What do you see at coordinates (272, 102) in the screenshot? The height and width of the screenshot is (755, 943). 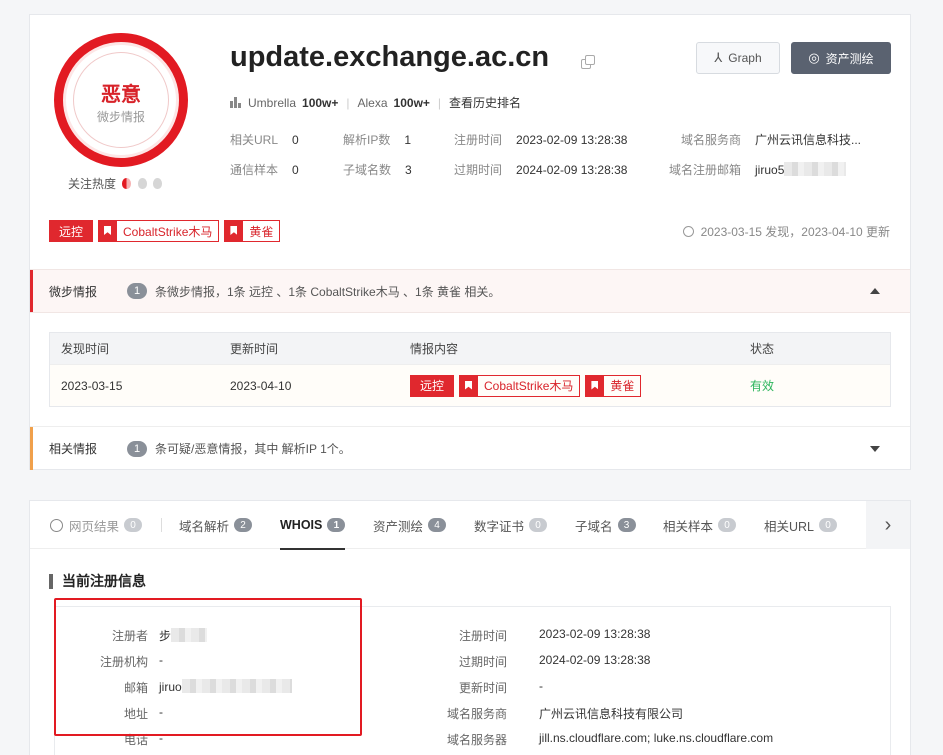 I see `umbrella-label: Umbrella` at bounding box center [272, 102].